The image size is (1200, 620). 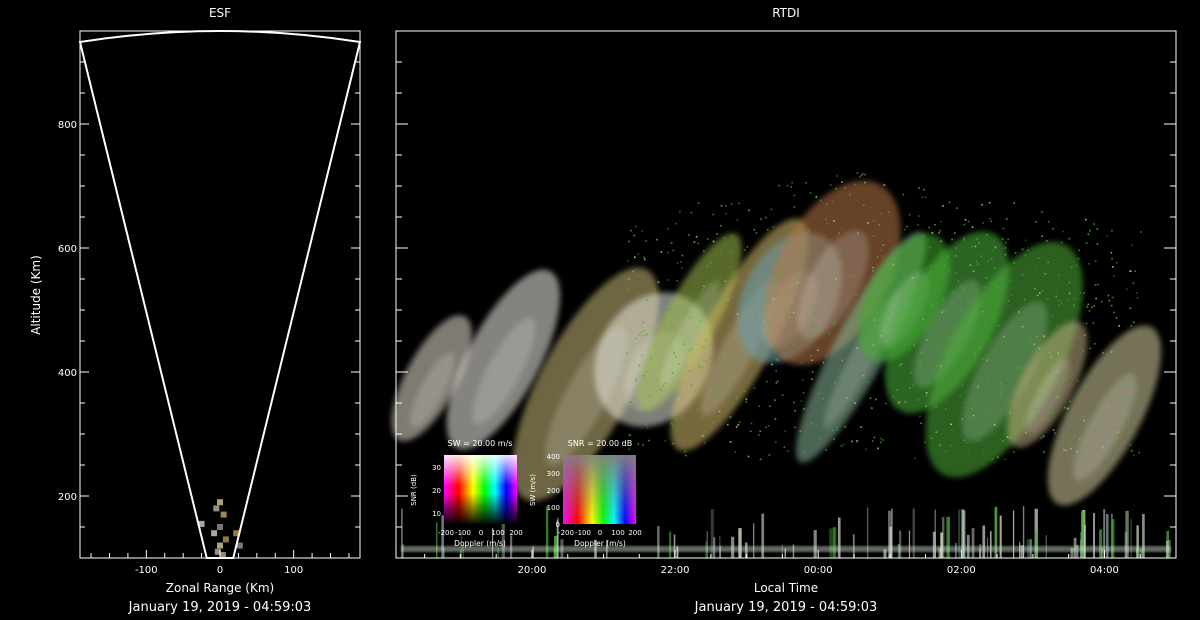 What do you see at coordinates (220, 563) in the screenshot?
I see `esf-x-axis: -100 0 100` at bounding box center [220, 563].